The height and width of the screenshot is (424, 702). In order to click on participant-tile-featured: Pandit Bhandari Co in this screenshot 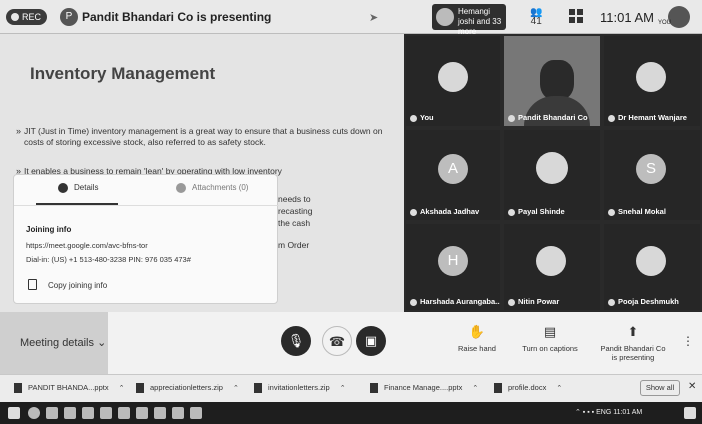, I will do `click(552, 81)`.